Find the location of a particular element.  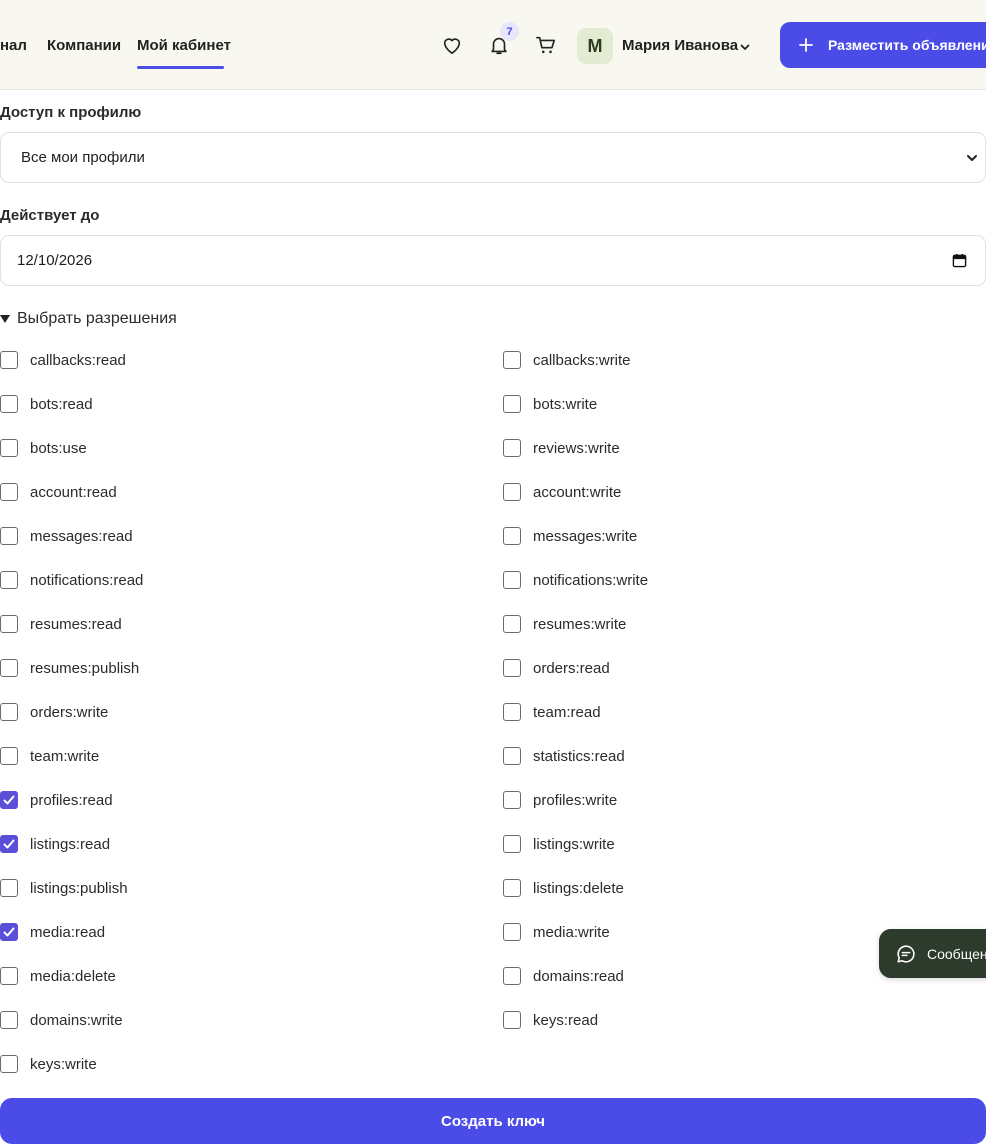

checkmark-icon is located at coordinates (9, 844).